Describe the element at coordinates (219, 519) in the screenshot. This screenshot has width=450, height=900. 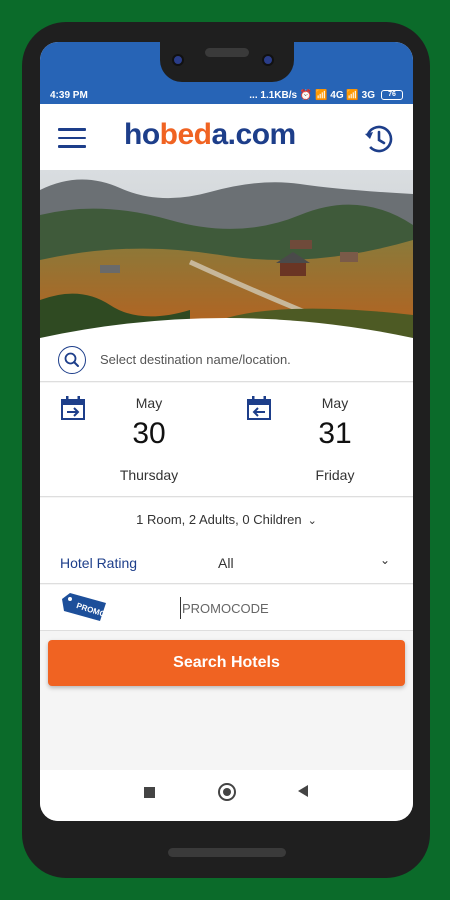
I see `guests-summary: 1 Room, 2 Adults, 0 Children` at that location.